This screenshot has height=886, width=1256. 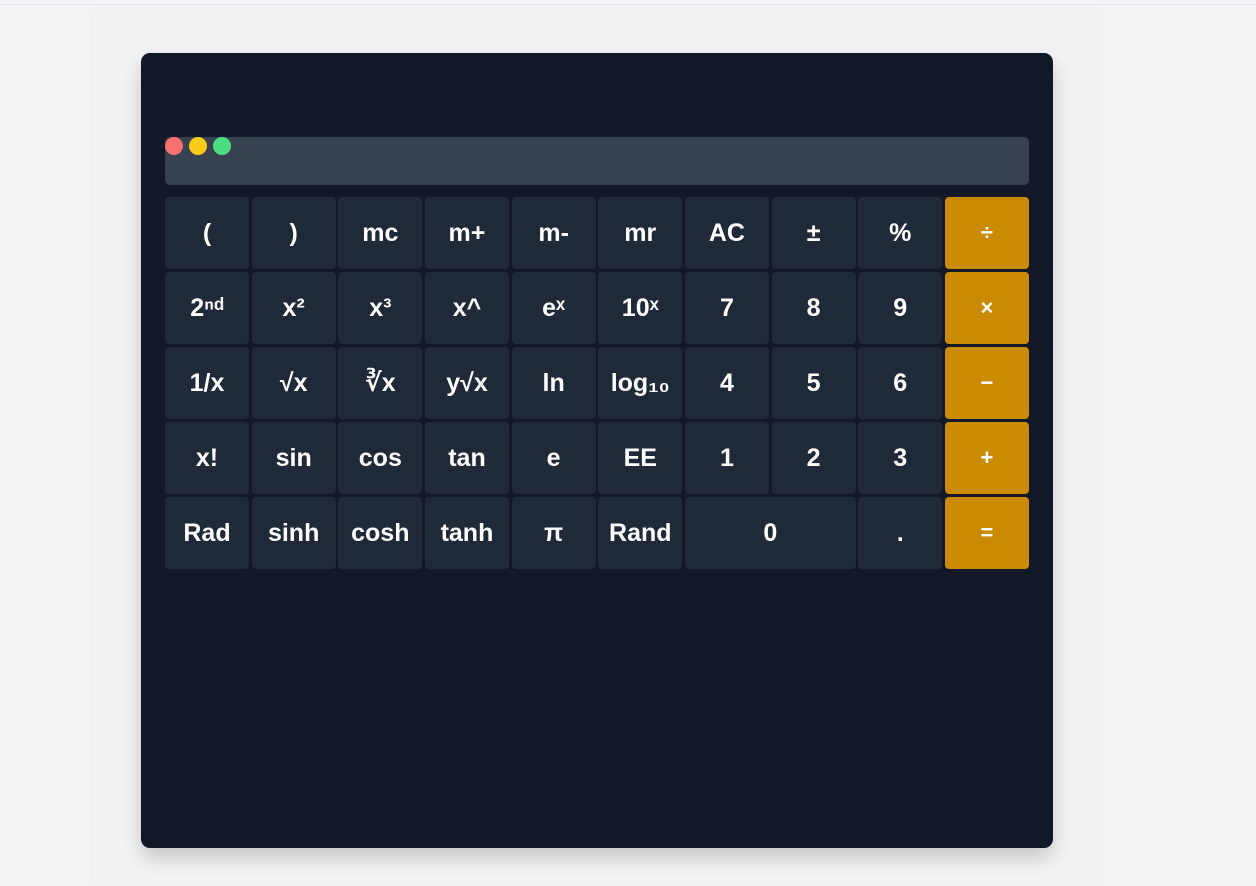 What do you see at coordinates (380, 308) in the screenshot?
I see `key-cube: x³` at bounding box center [380, 308].